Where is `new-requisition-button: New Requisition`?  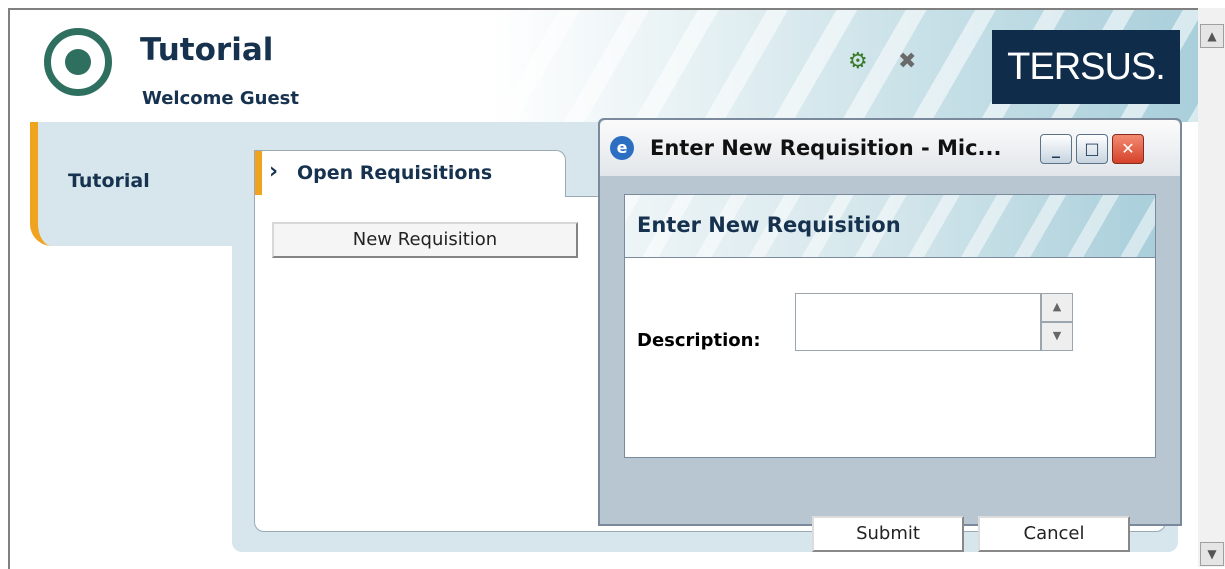 new-requisition-button: New Requisition is located at coordinates (425, 240).